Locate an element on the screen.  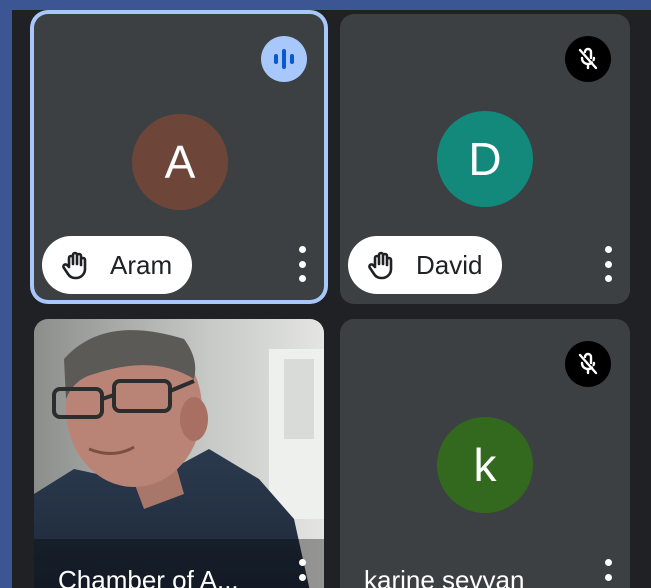
participant-name-pill: David is located at coordinates (425, 265).